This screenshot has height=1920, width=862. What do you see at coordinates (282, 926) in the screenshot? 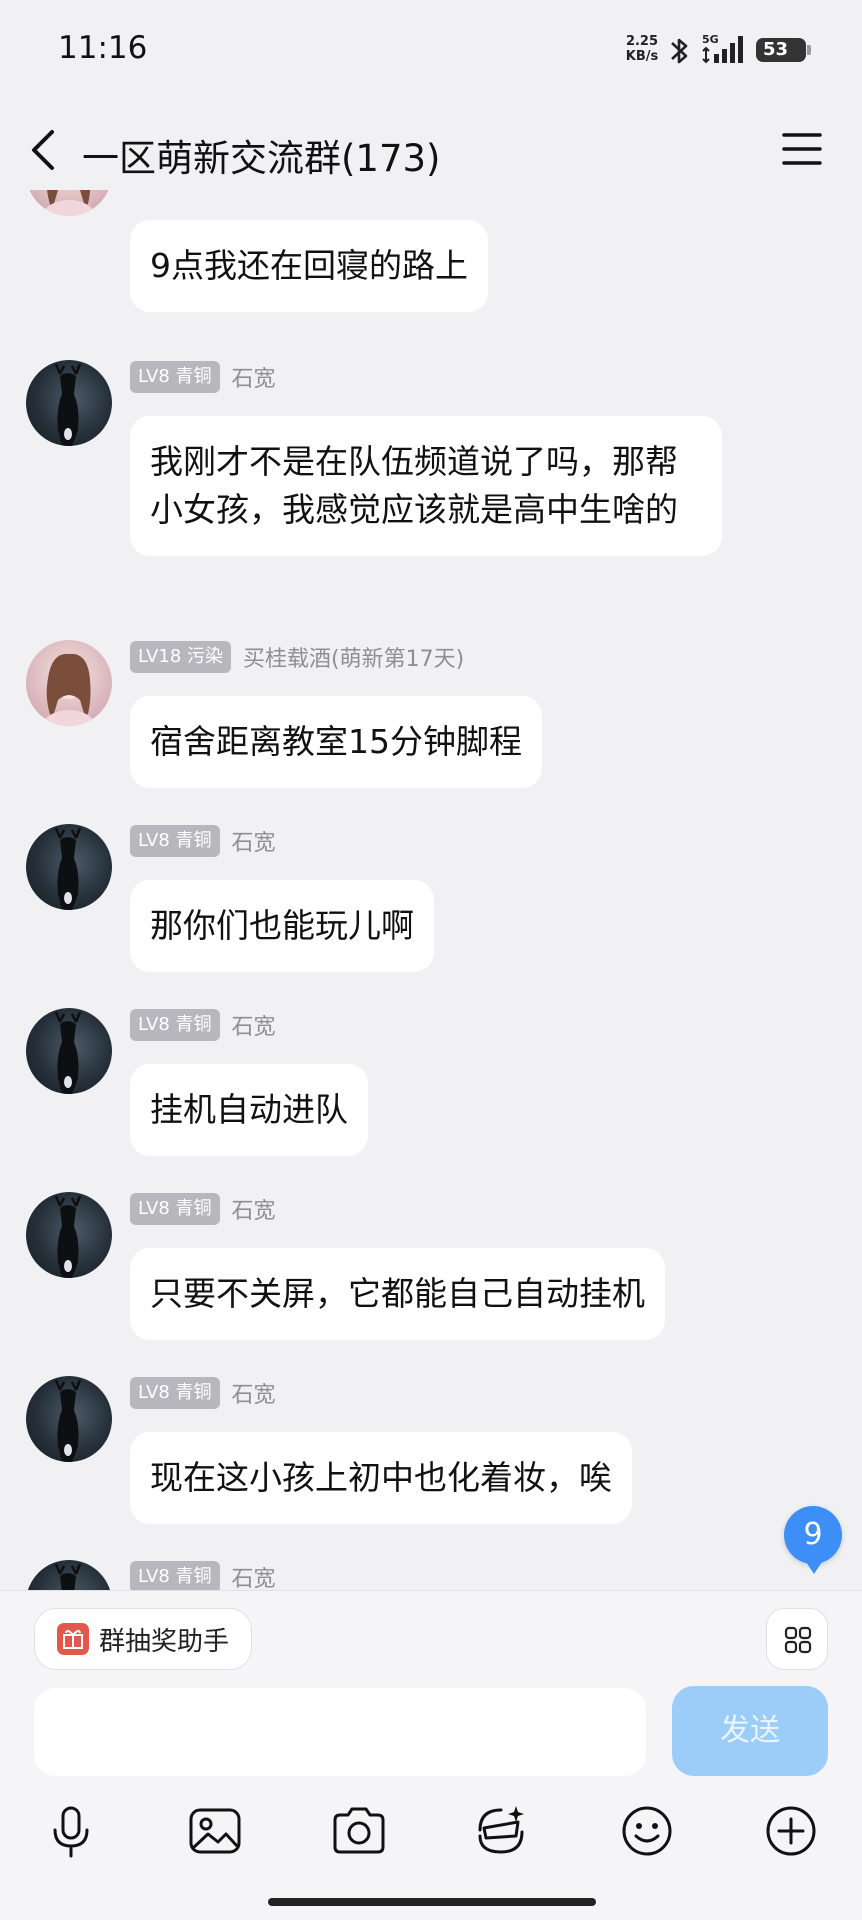
I see `message-bubble: 那你们也能玩儿啊` at bounding box center [282, 926].